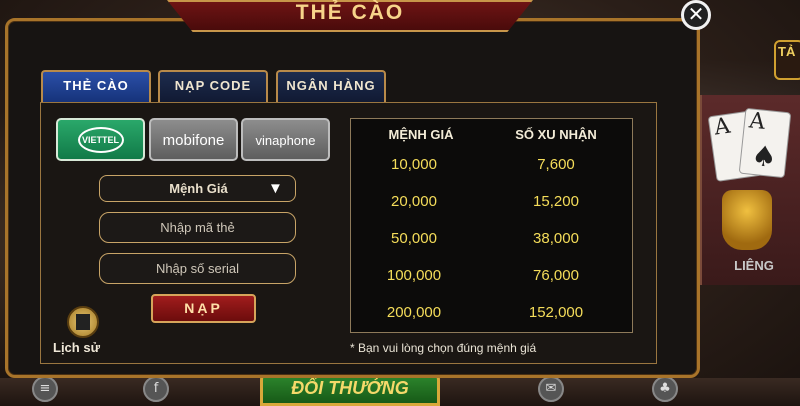 Image resolution: width=800 pixels, height=406 pixels. I want to click on carrier-mobifone-button: mobifone, so click(193, 139).